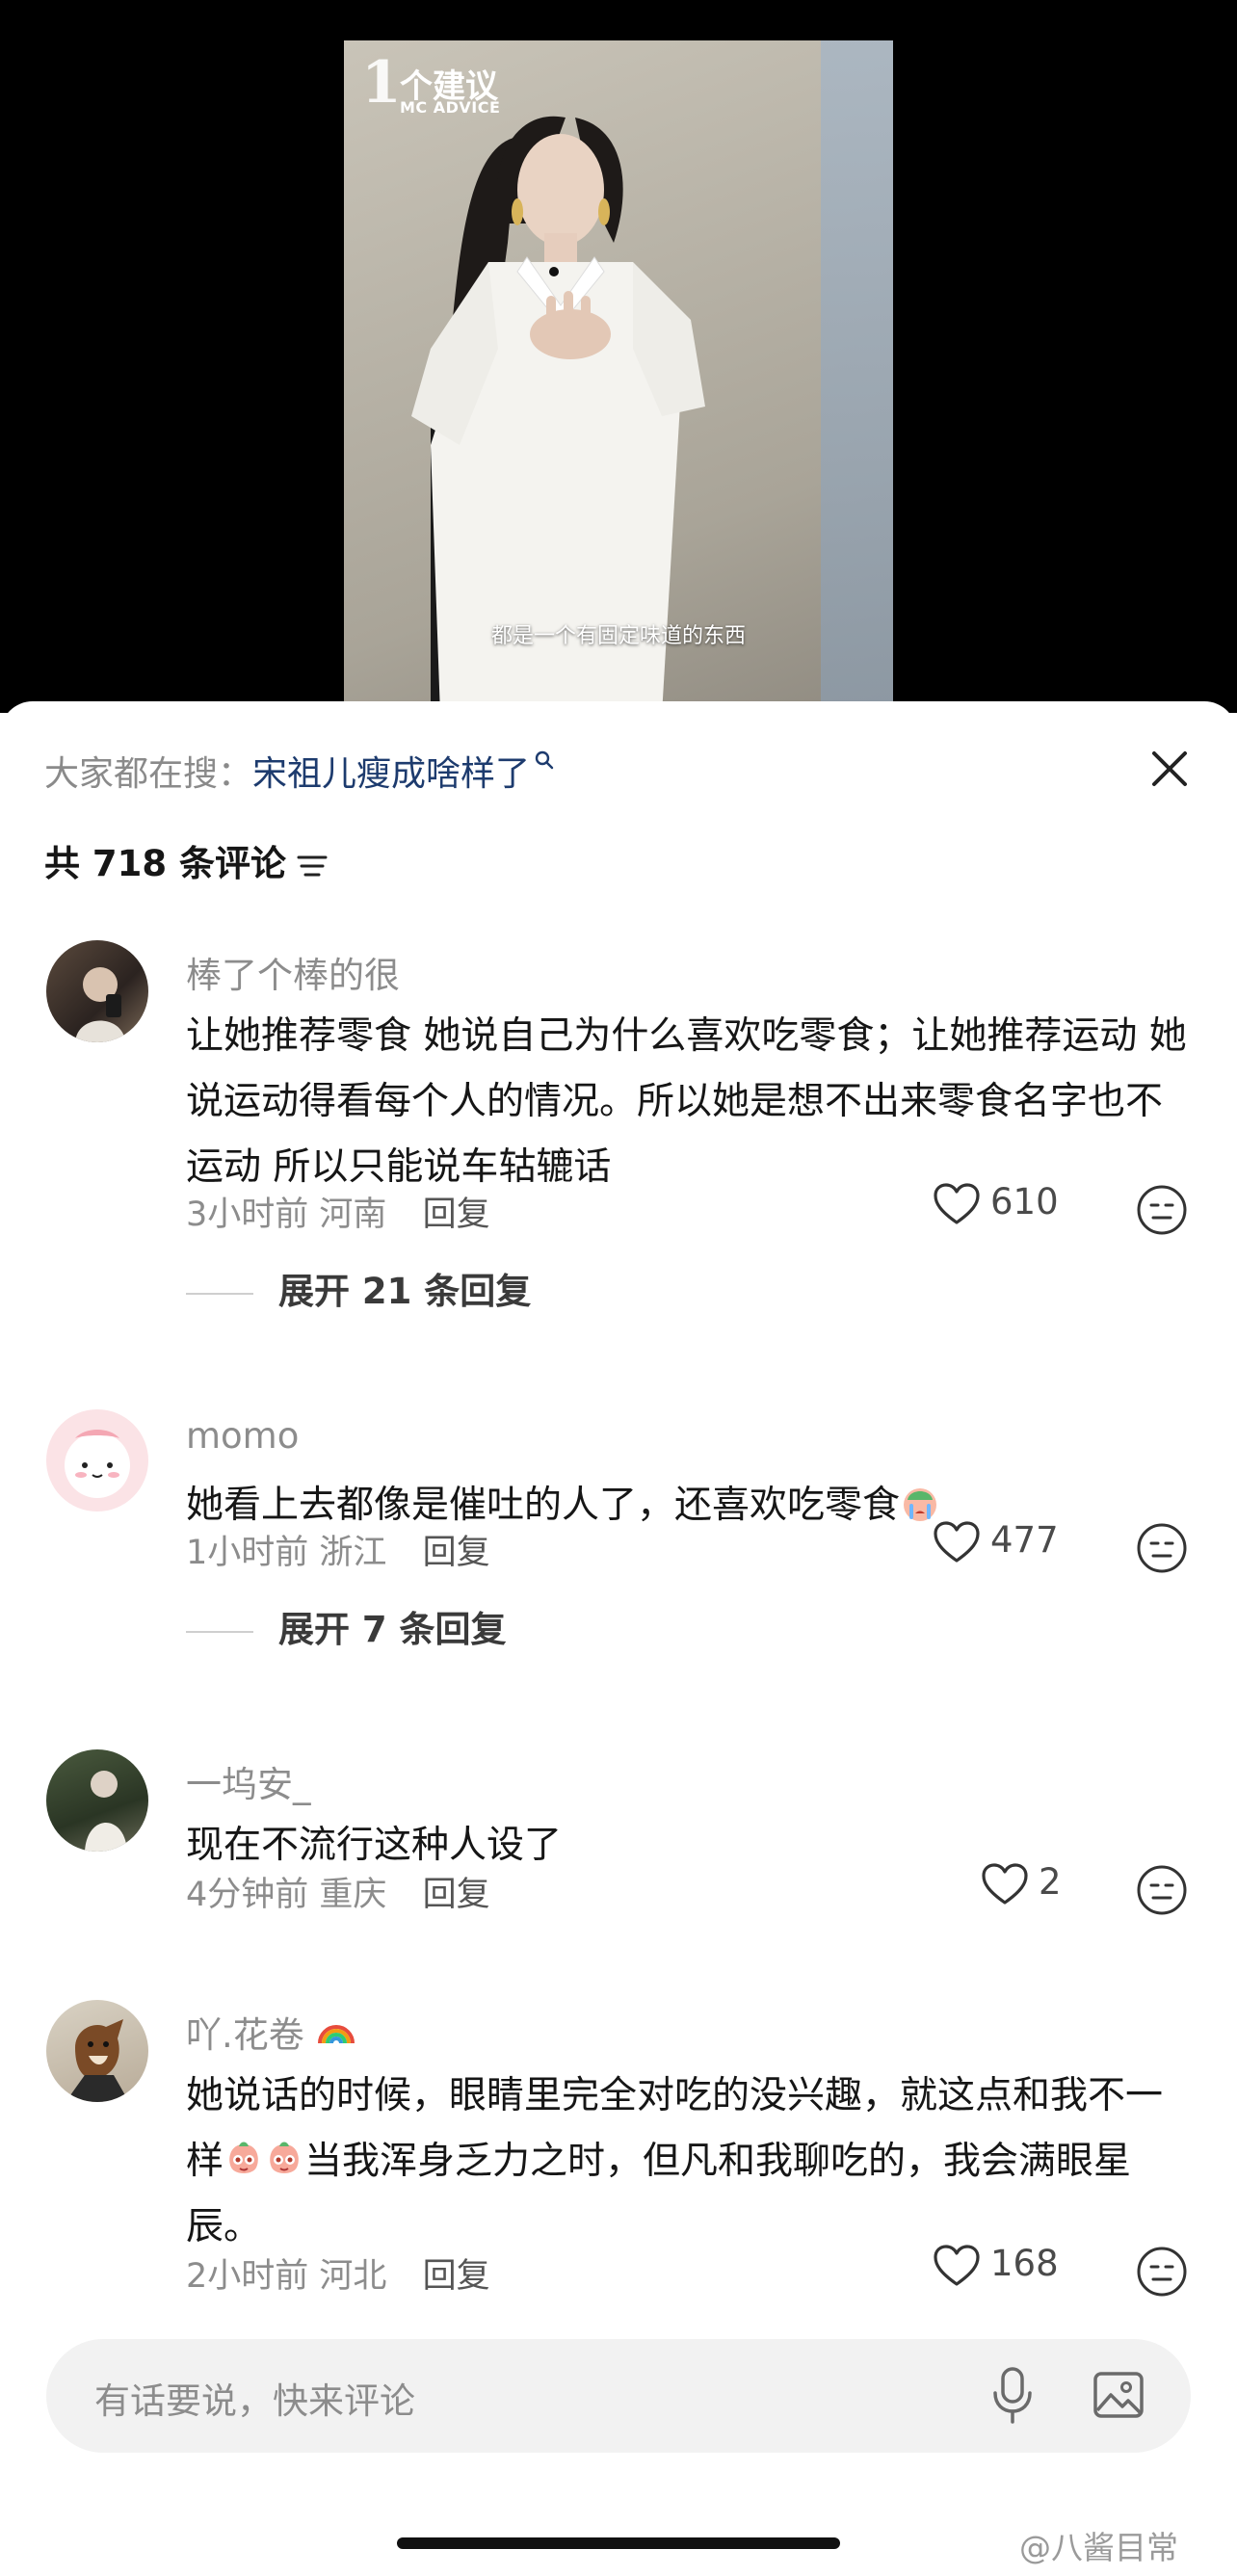  What do you see at coordinates (618, 378) in the screenshot?
I see `video-frame: 1 个建议 MC ADVICE 都是一个有固定味道的东西` at bounding box center [618, 378].